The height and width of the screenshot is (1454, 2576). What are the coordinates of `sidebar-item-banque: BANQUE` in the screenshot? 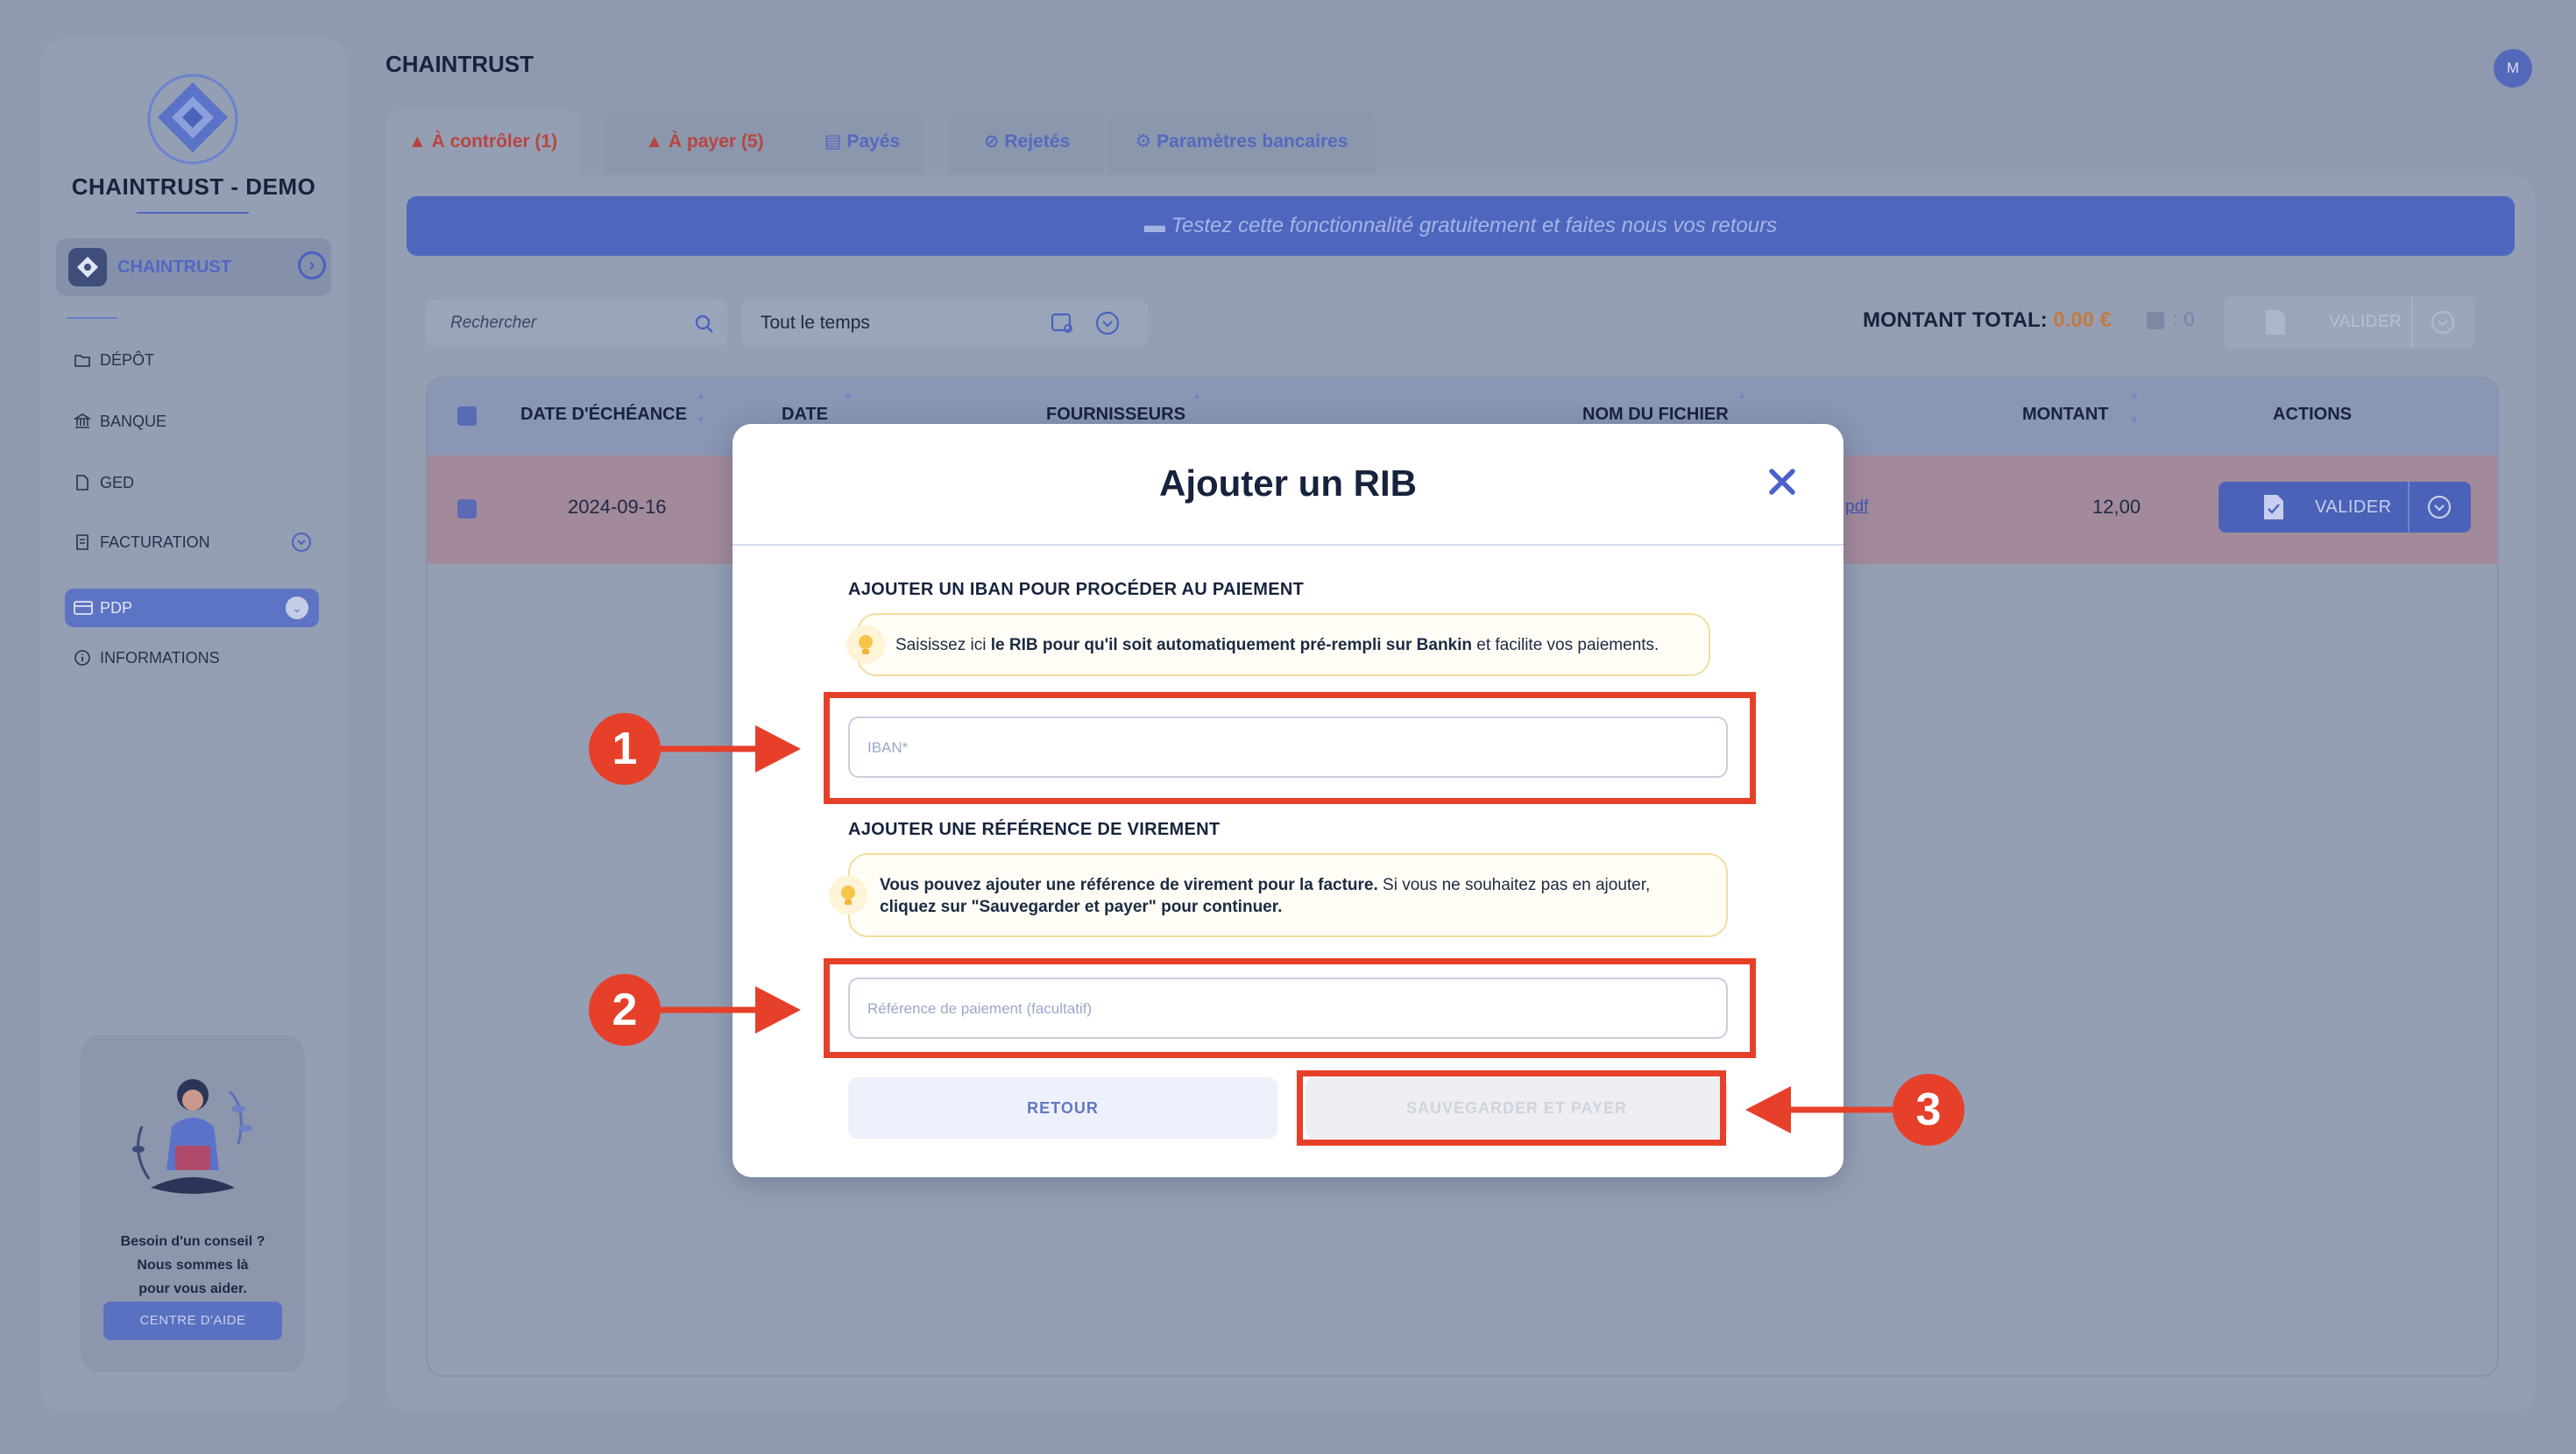 It's located at (120, 421).